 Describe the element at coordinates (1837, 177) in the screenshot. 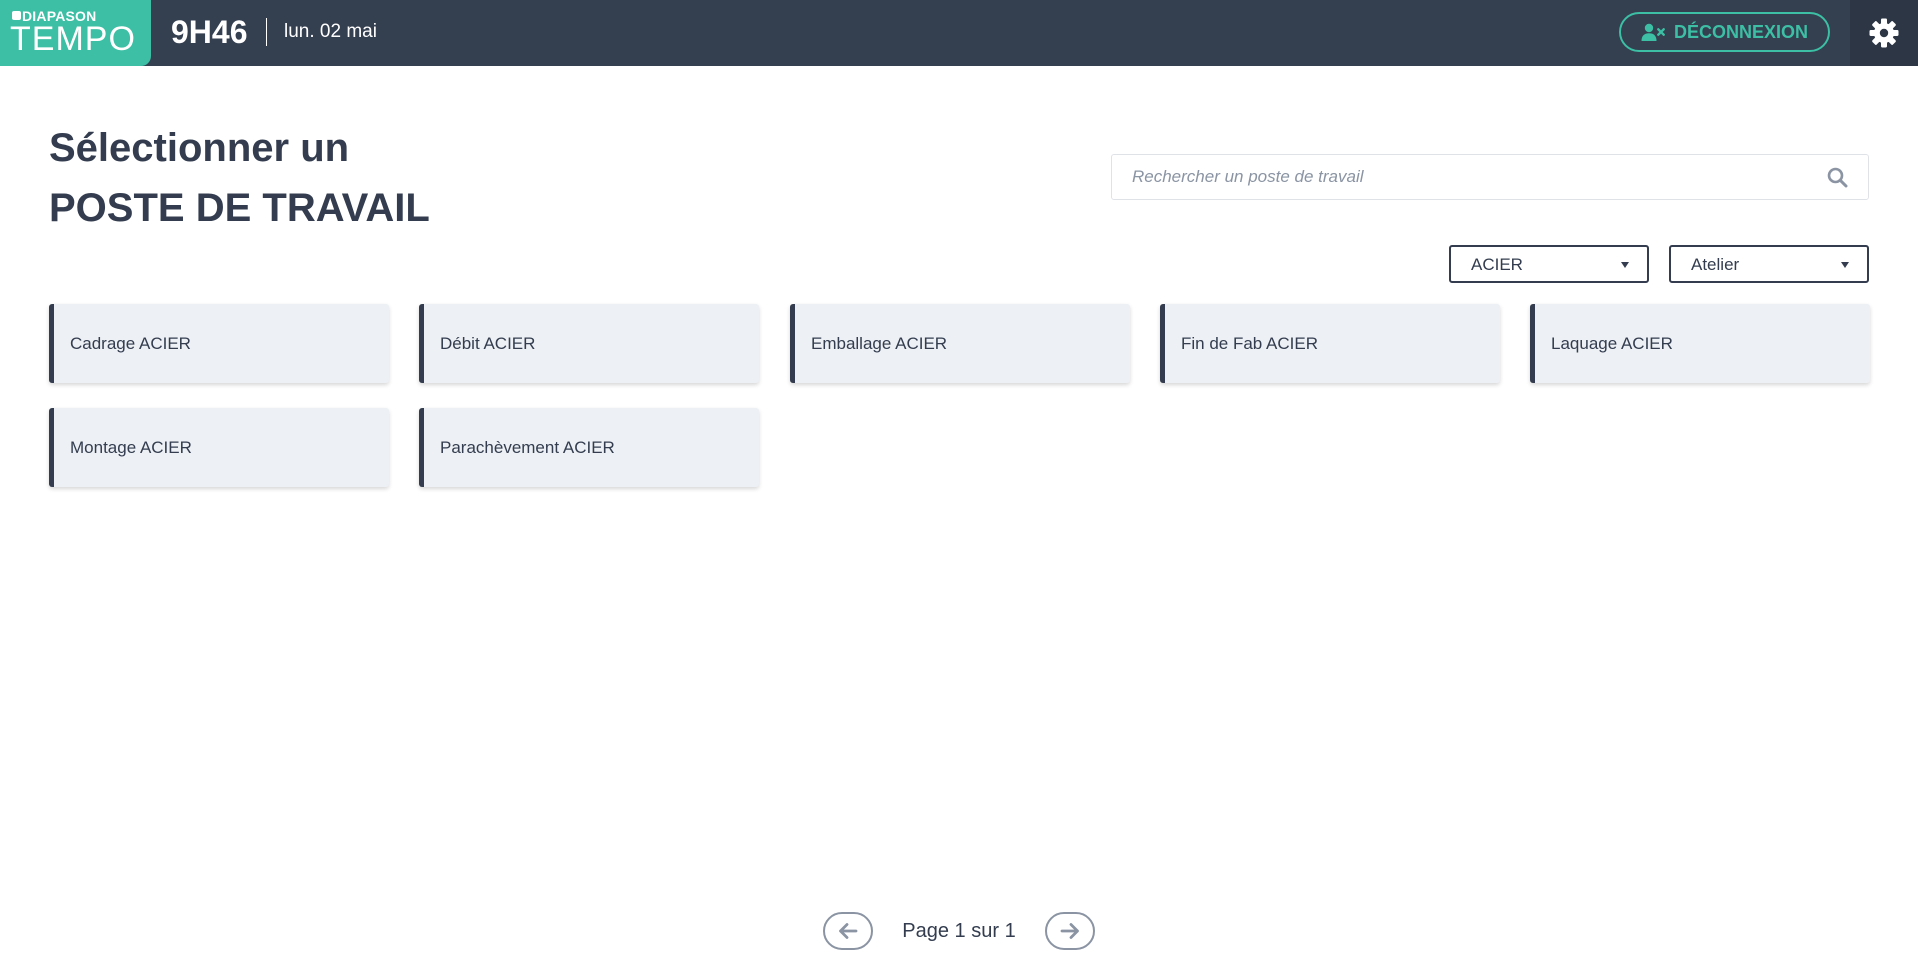

I see `search-icon` at that location.